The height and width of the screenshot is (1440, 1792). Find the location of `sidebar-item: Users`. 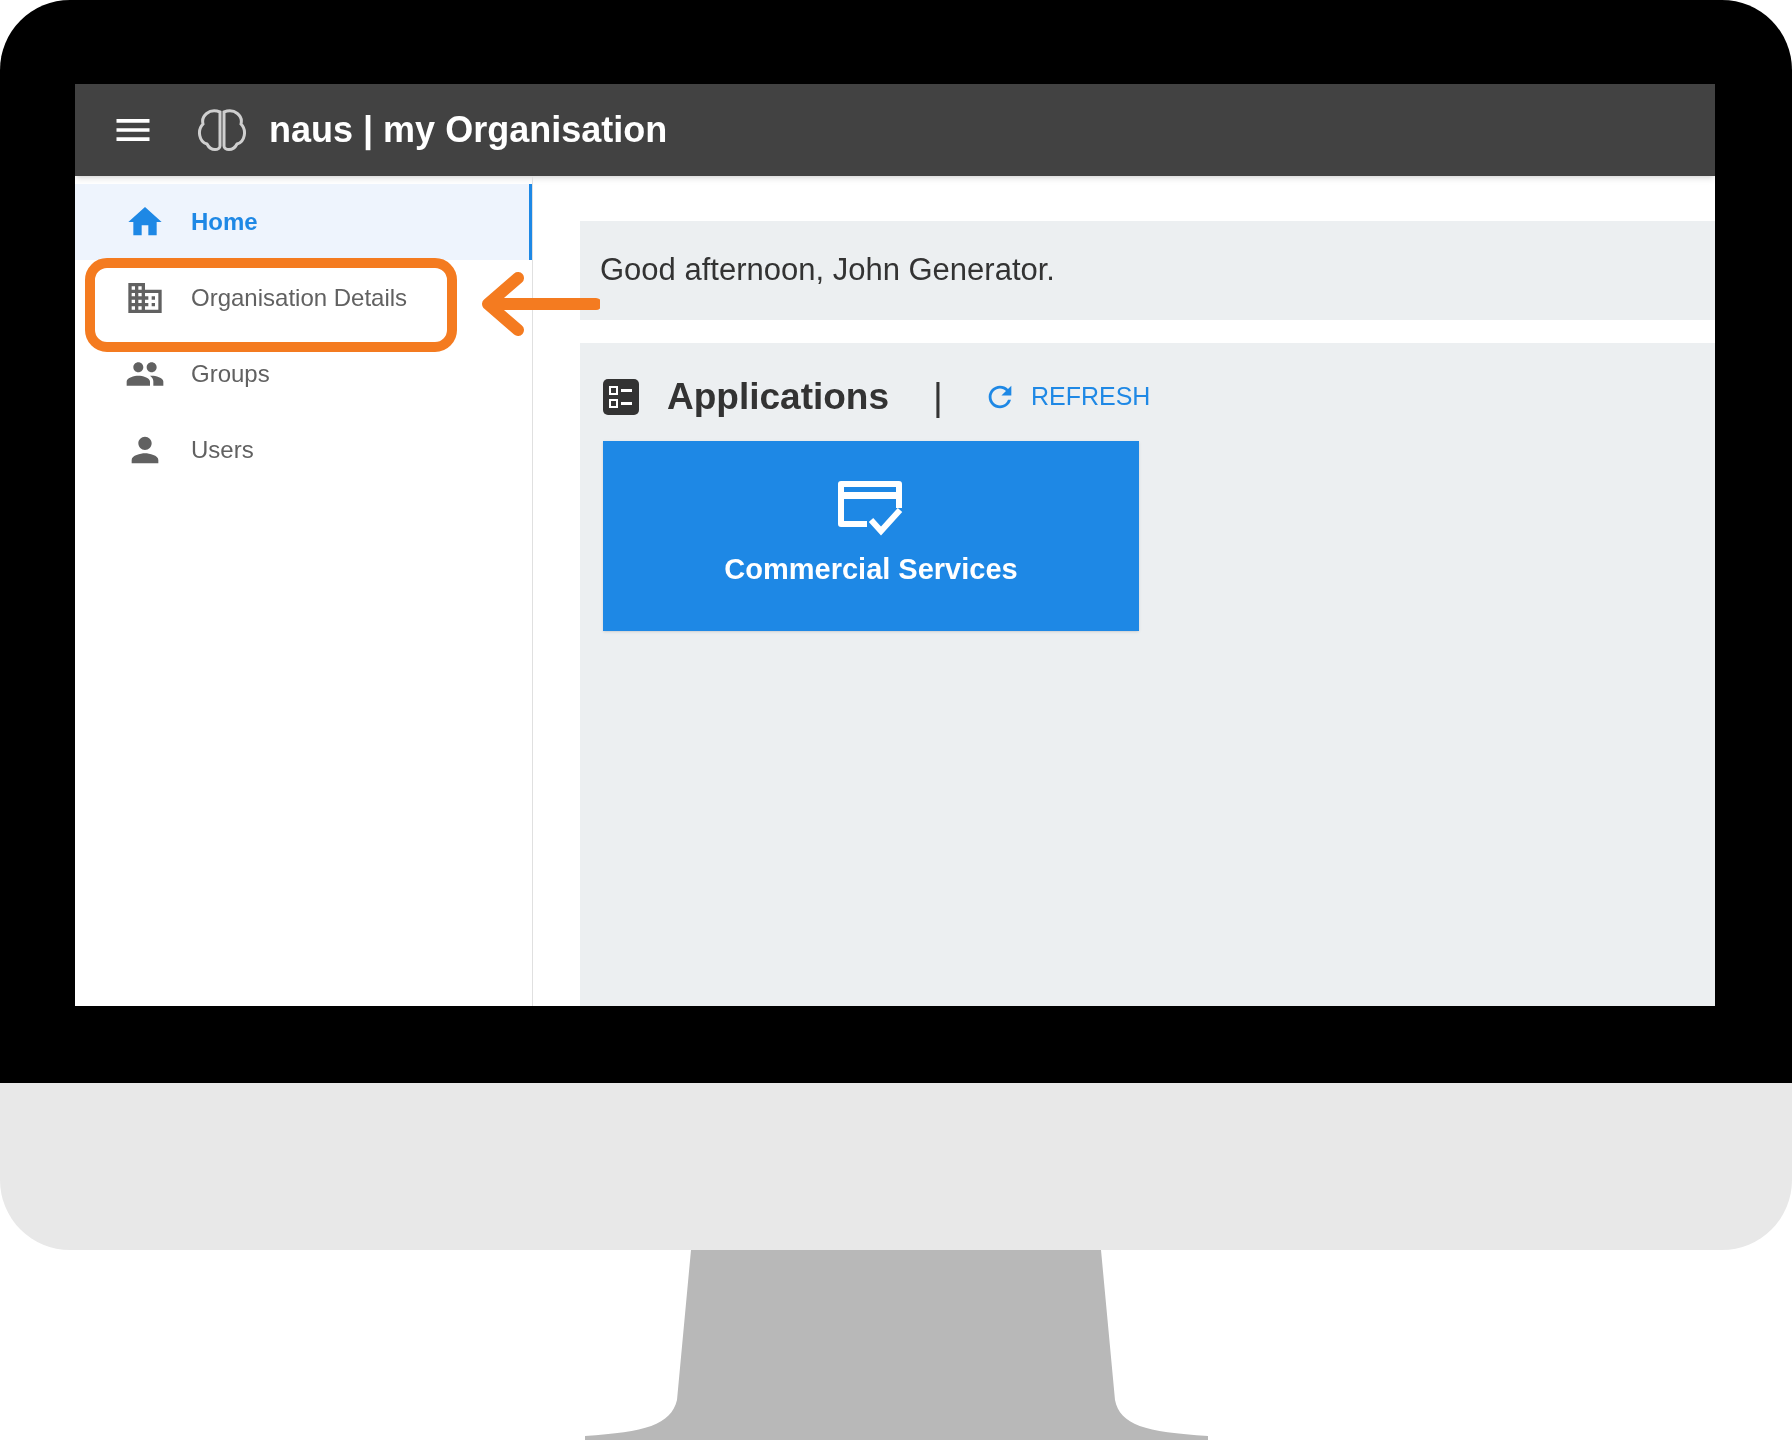

sidebar-item: Users is located at coordinates (303, 450).